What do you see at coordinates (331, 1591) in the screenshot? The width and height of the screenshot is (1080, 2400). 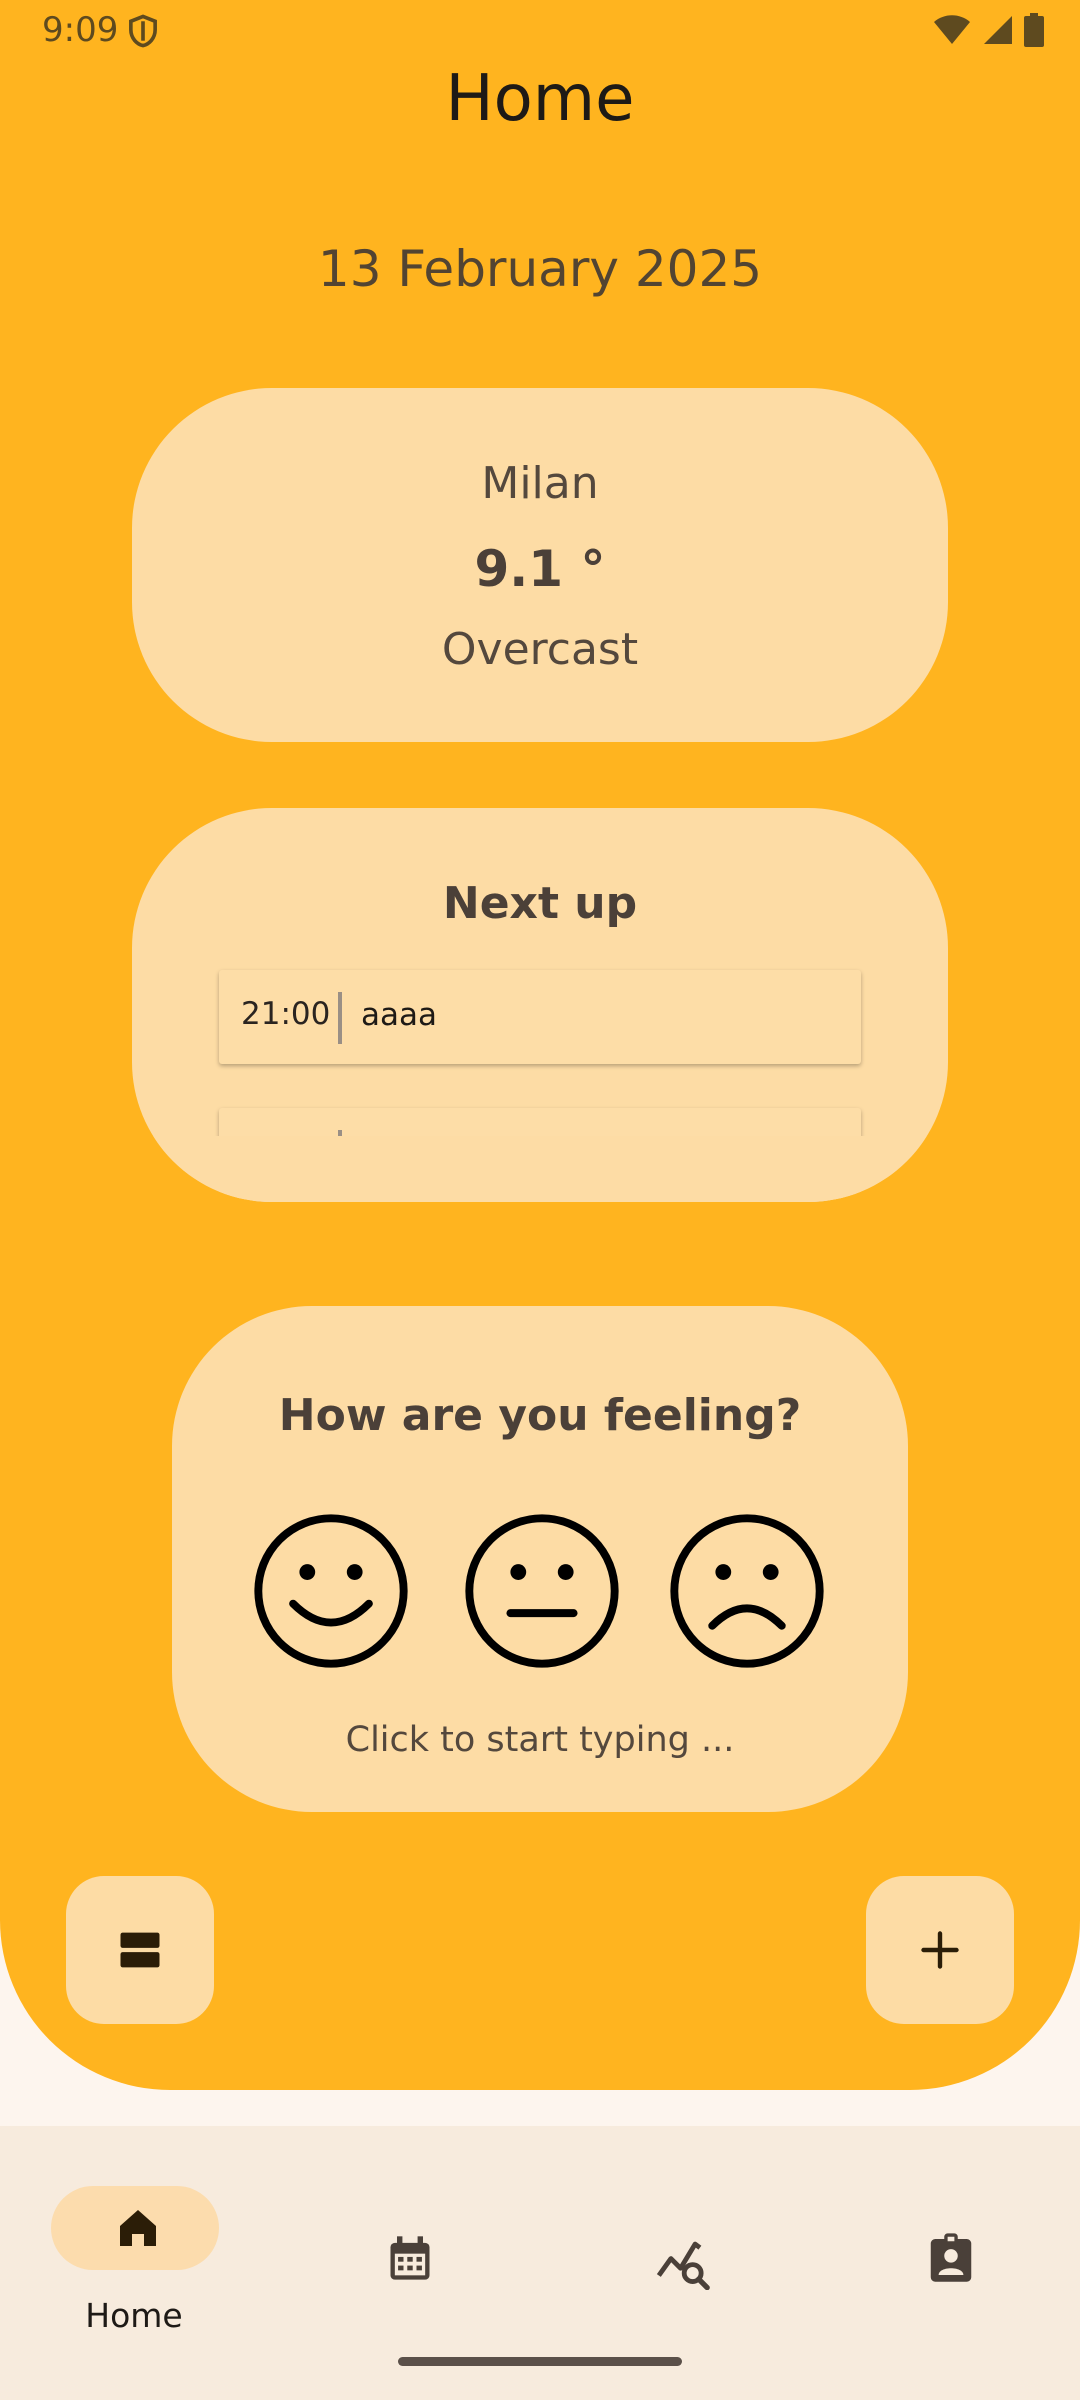 I see `happy-face-icon` at bounding box center [331, 1591].